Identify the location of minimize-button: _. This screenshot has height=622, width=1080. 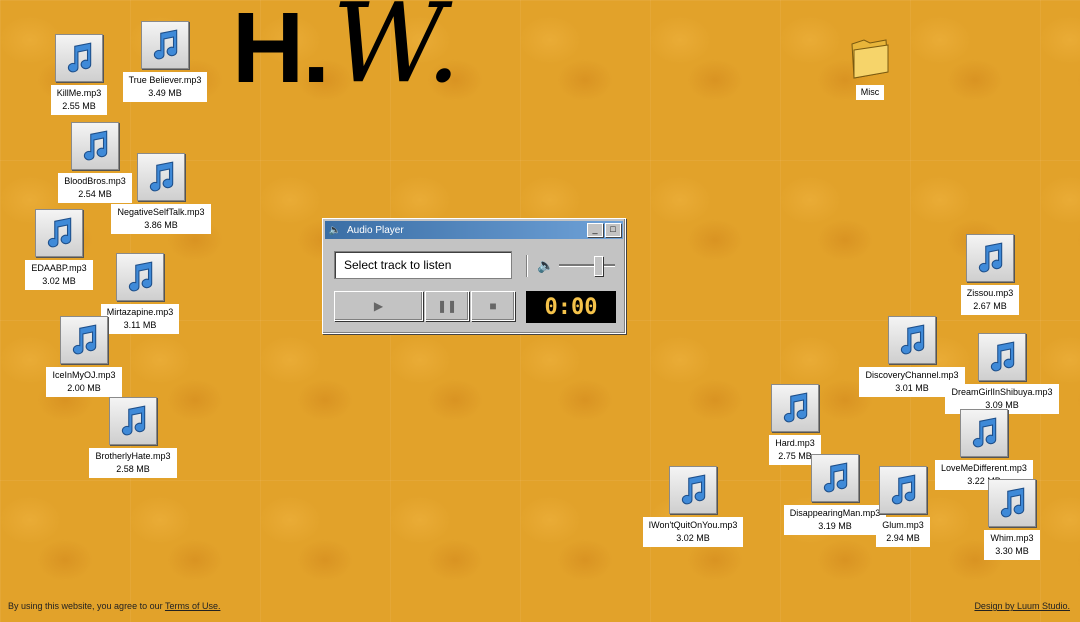
(595, 230).